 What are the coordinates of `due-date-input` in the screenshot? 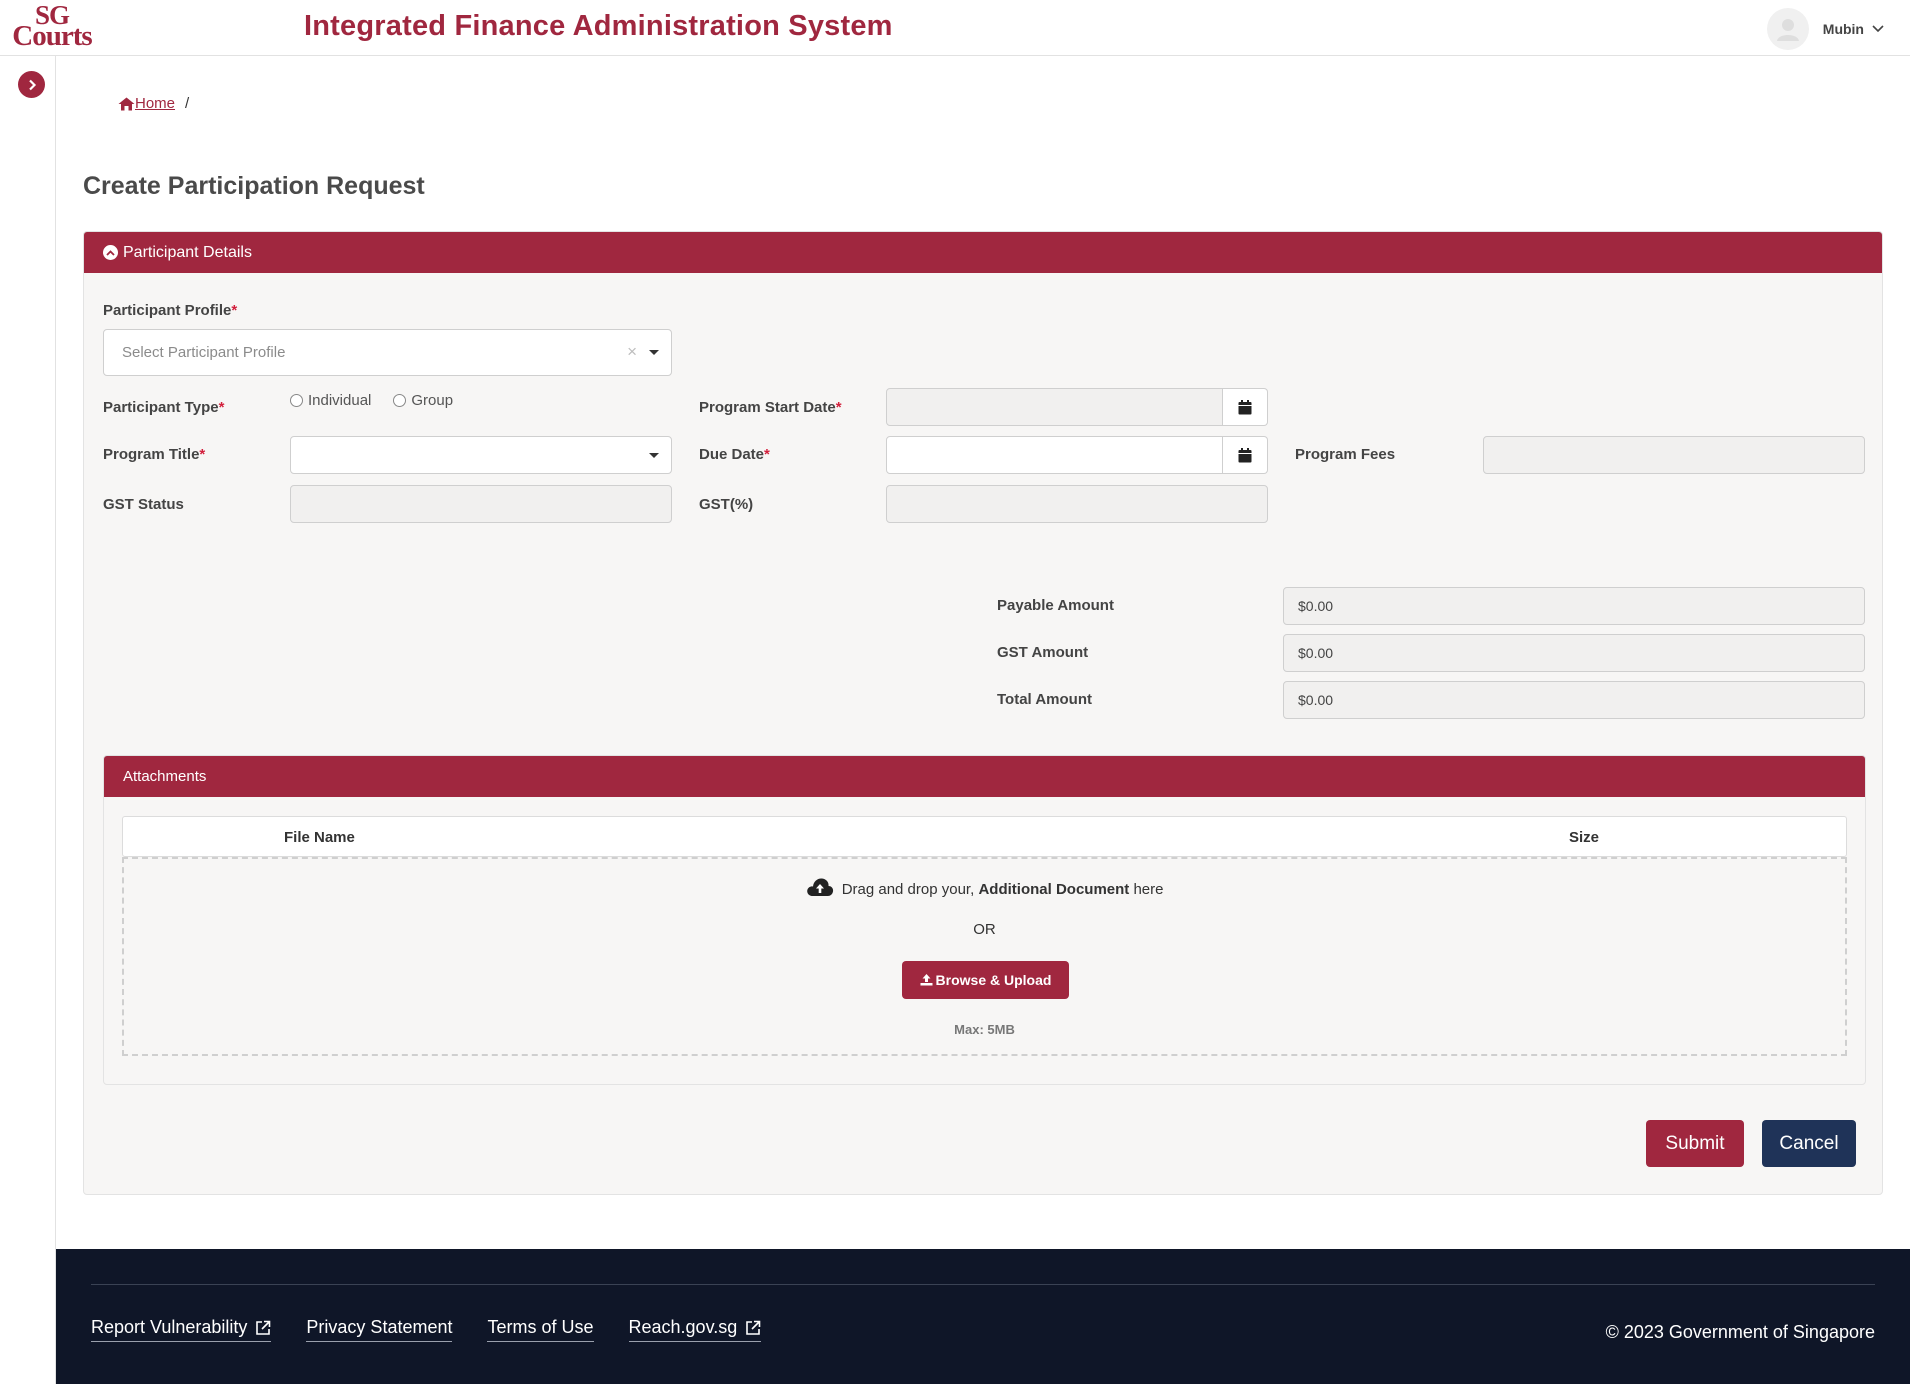 It's located at (1054, 455).